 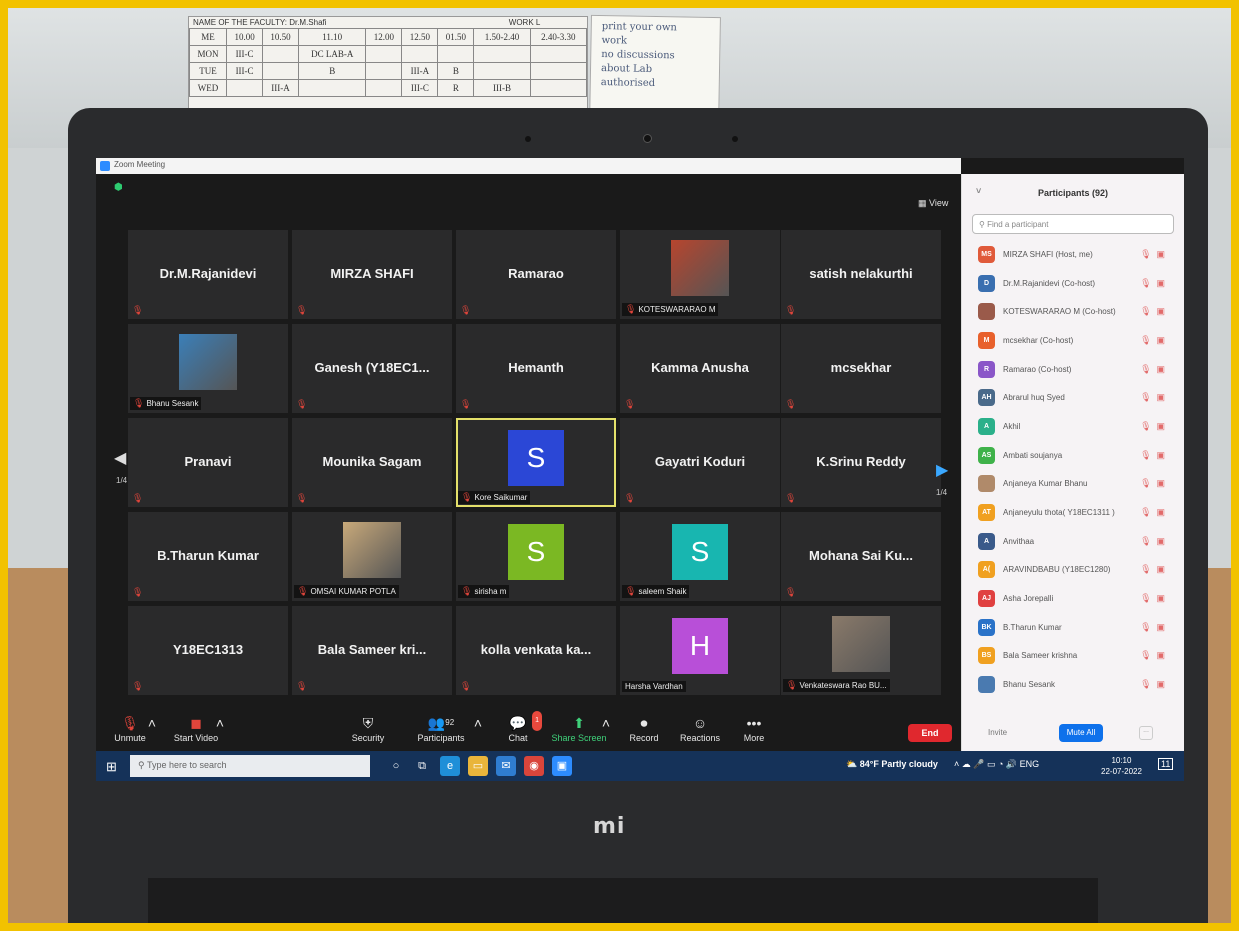 I want to click on video-tile: 🎙 KOTESWARARAO M, so click(x=700, y=274).